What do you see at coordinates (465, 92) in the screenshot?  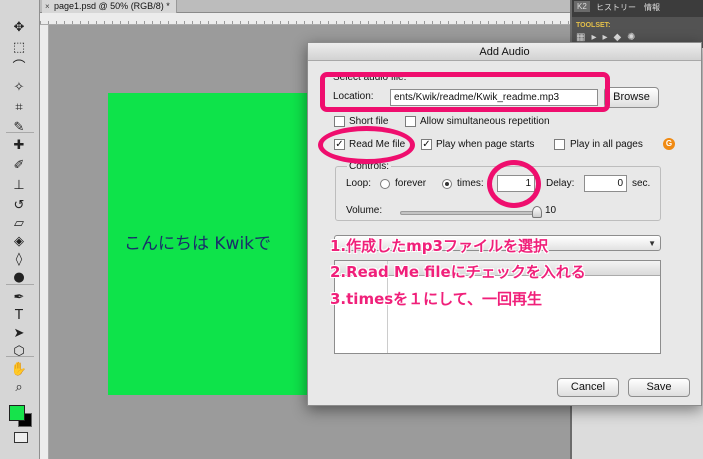 I see `location-highlight` at bounding box center [465, 92].